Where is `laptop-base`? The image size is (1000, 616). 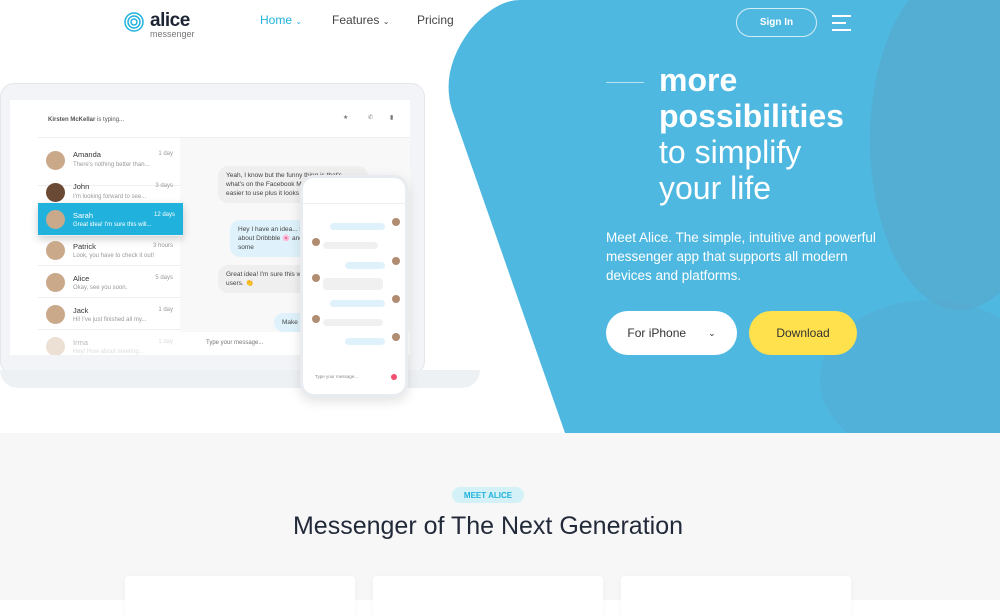
laptop-base is located at coordinates (240, 379).